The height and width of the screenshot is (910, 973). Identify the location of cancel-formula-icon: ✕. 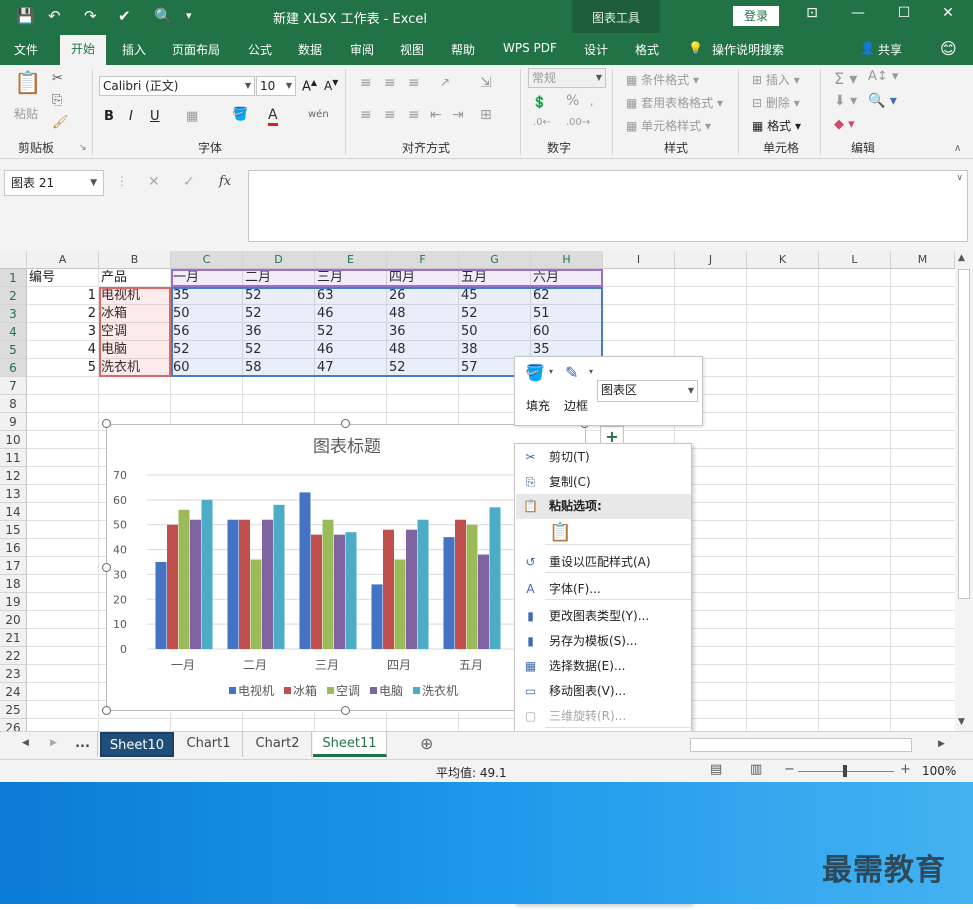
(154, 182).